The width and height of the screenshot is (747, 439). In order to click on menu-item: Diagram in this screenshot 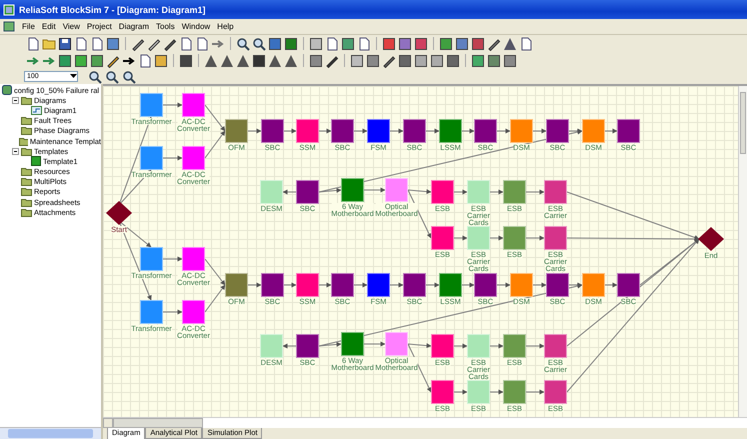, I will do `click(134, 26)`.